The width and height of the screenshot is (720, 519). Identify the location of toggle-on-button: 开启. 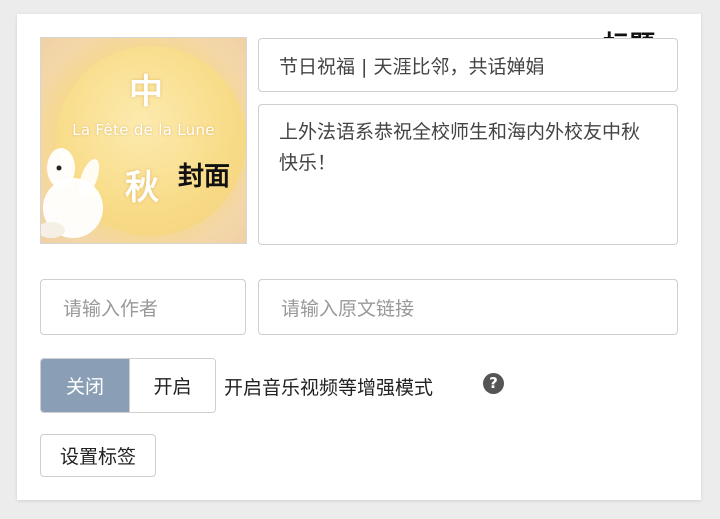
(172, 385).